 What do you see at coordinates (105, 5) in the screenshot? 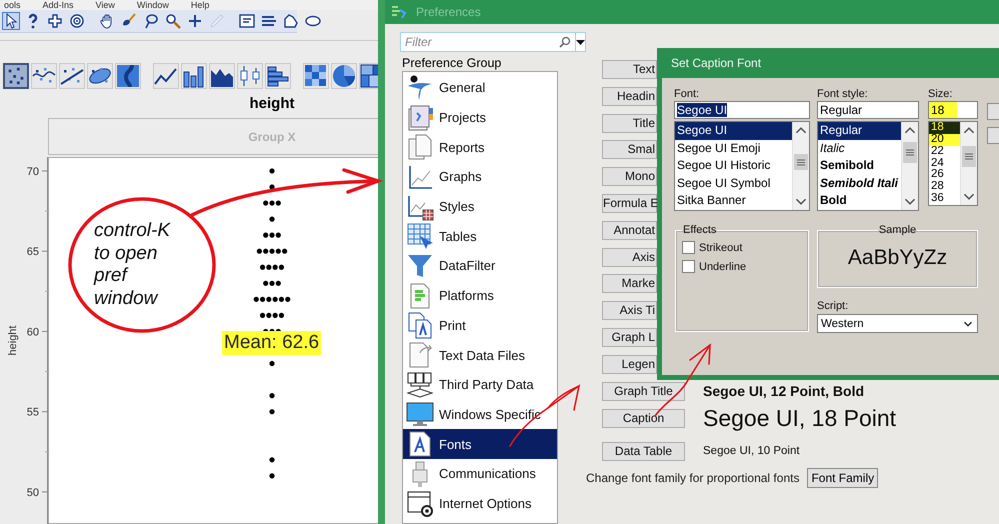
I see `menu-item: View` at bounding box center [105, 5].